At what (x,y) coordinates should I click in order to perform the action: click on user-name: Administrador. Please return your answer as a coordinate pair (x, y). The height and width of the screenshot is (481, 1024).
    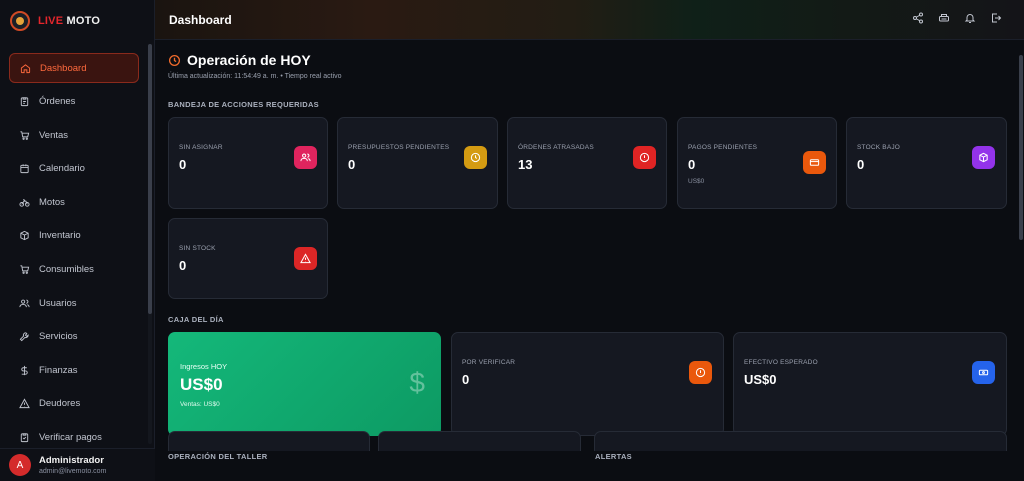
    Looking at the image, I should click on (71, 460).